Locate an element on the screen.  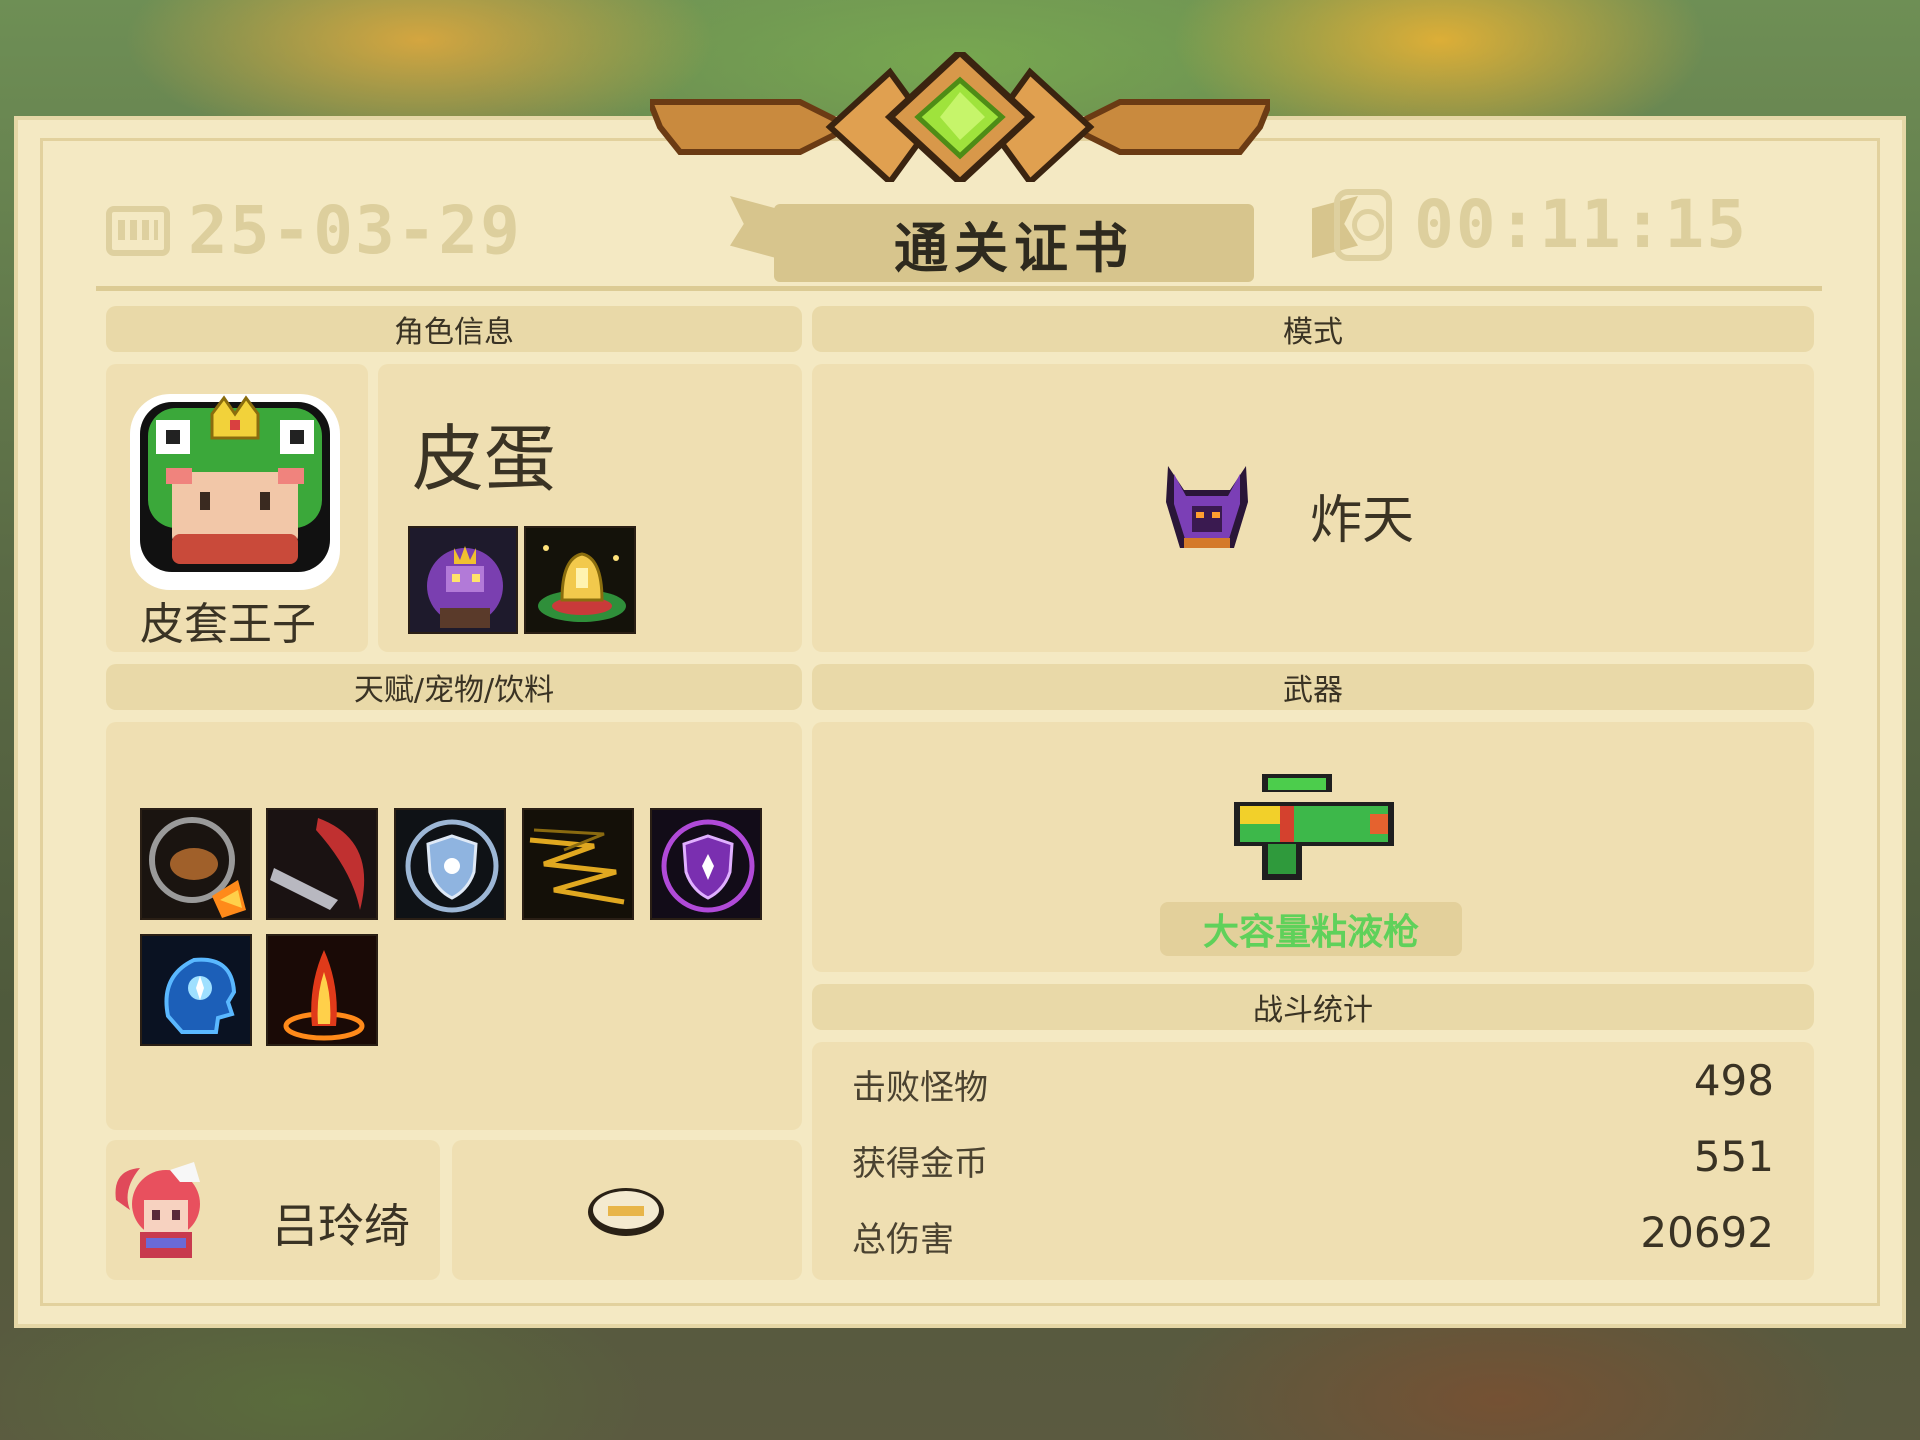
certificate-header: 25-03-29 通关证书 00:11:15 is located at coordinates (960, 226).